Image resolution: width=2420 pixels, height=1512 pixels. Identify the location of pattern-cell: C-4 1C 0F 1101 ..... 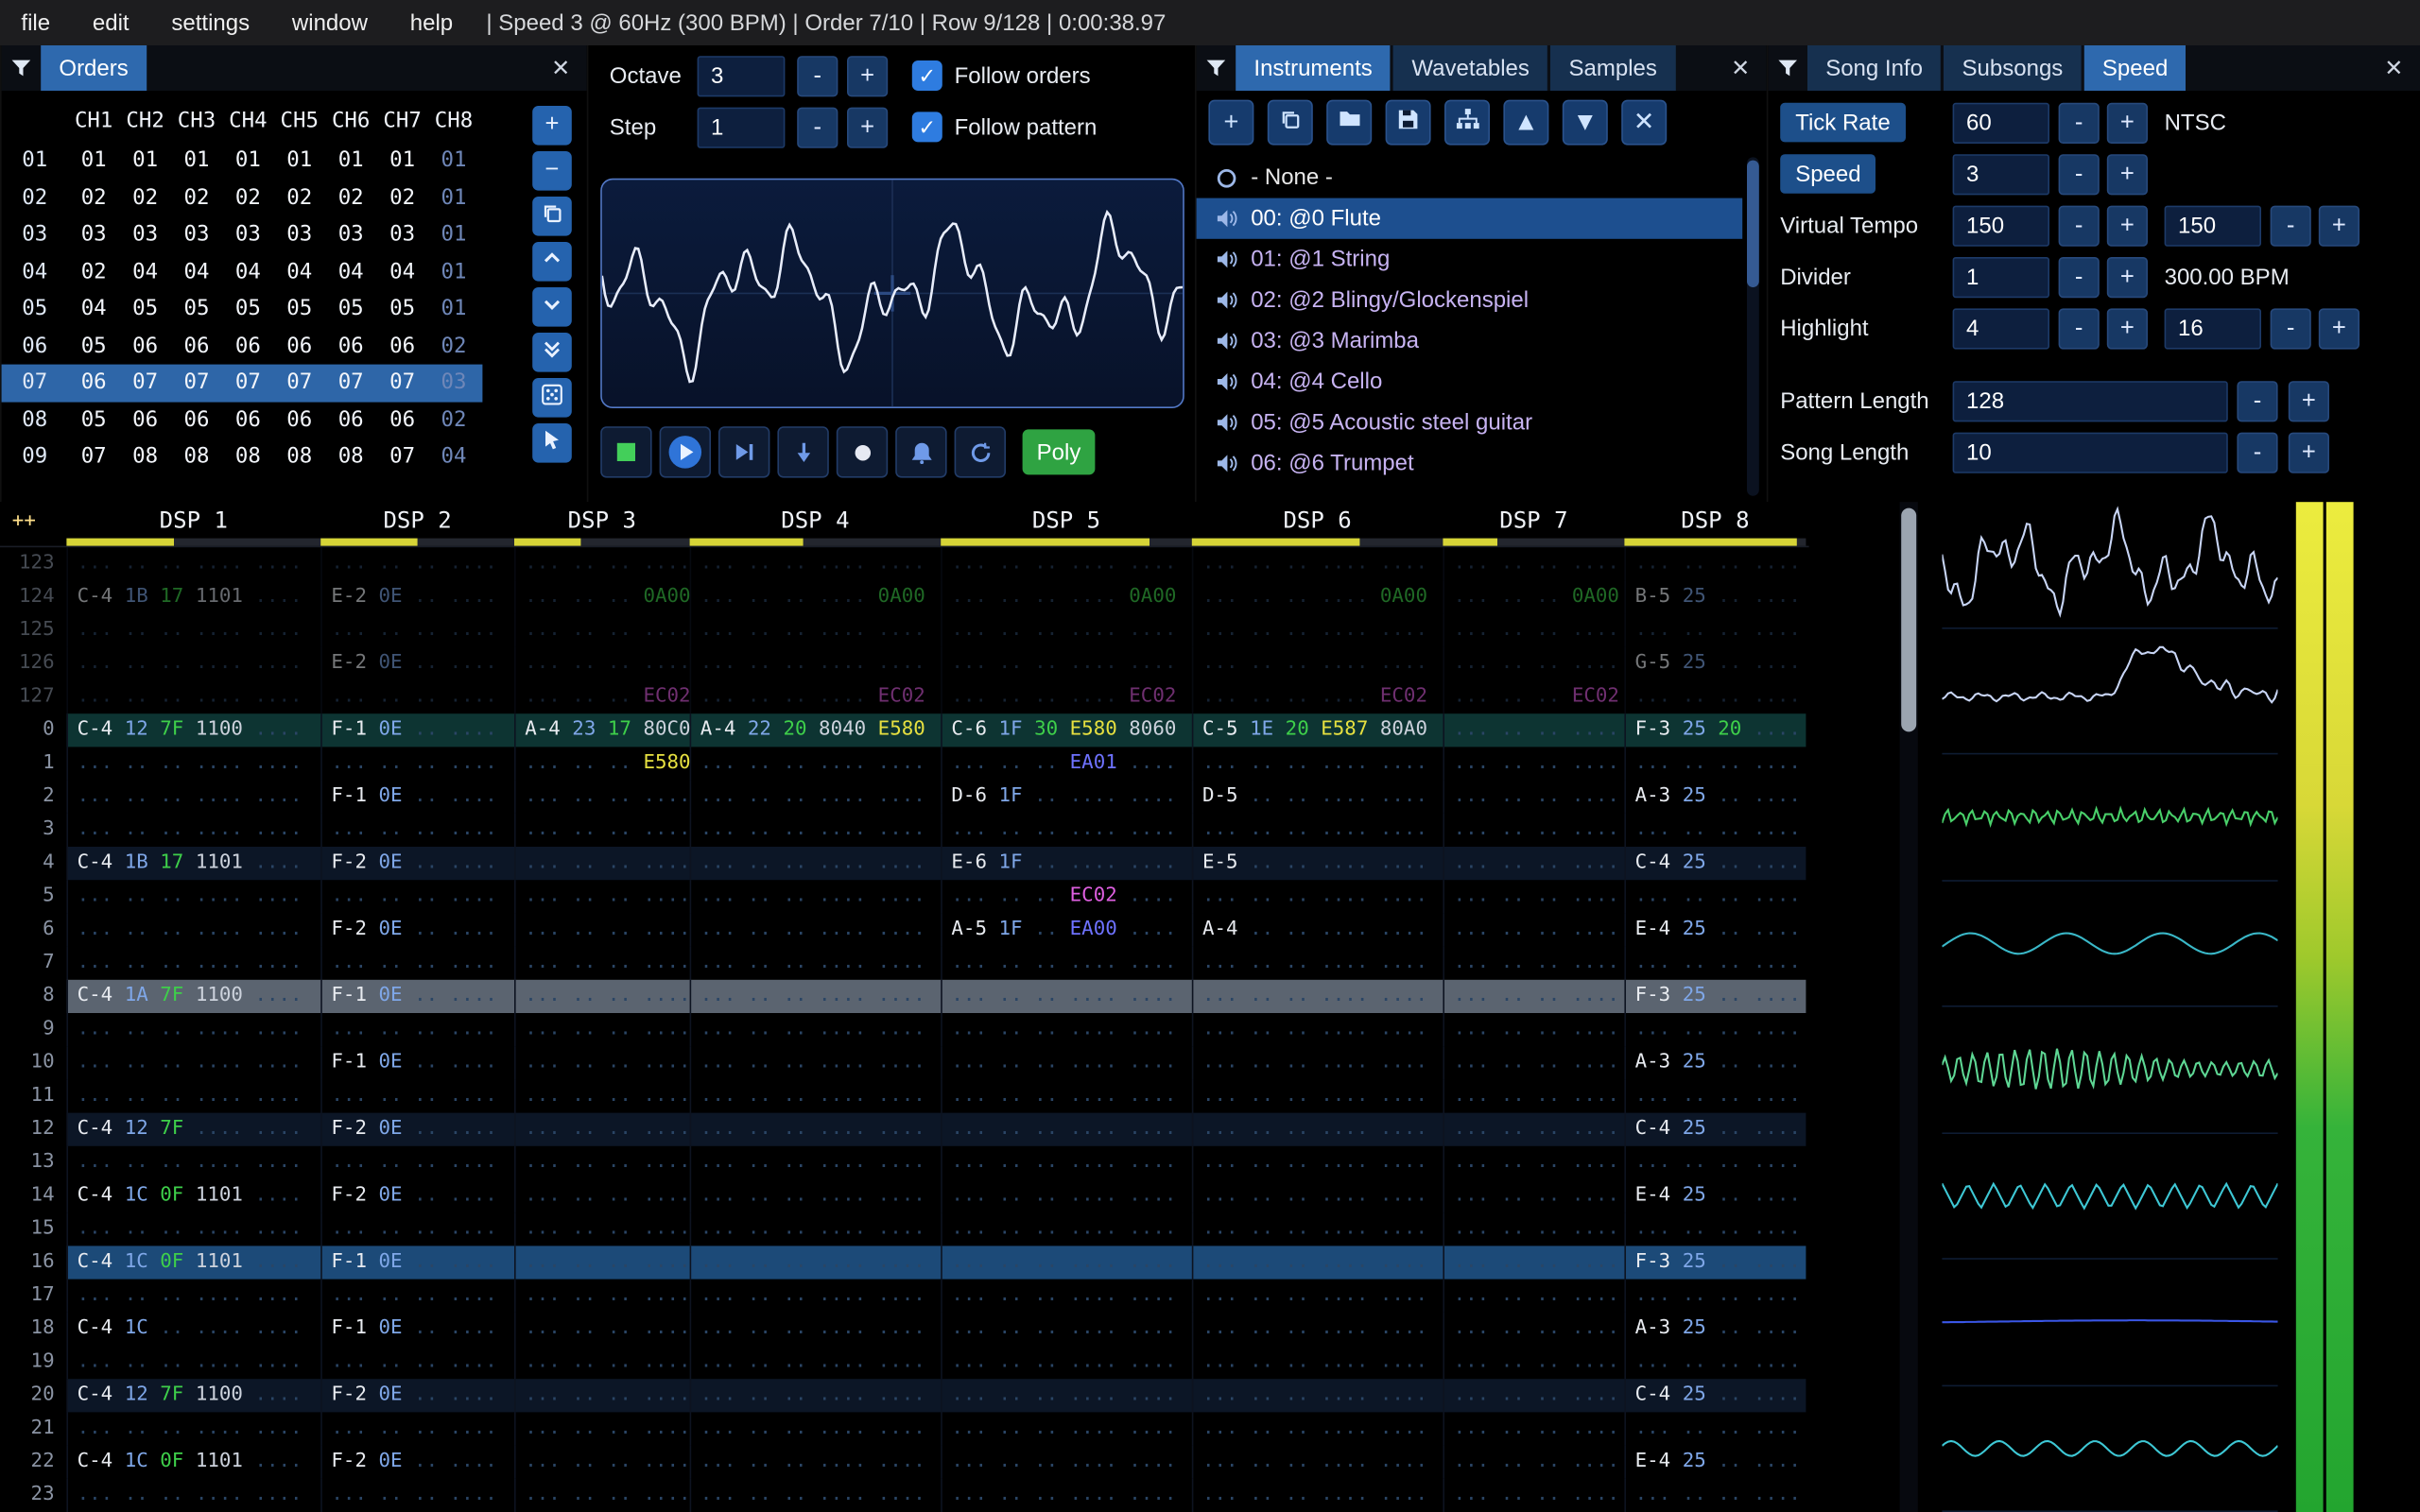
(193, 1462).